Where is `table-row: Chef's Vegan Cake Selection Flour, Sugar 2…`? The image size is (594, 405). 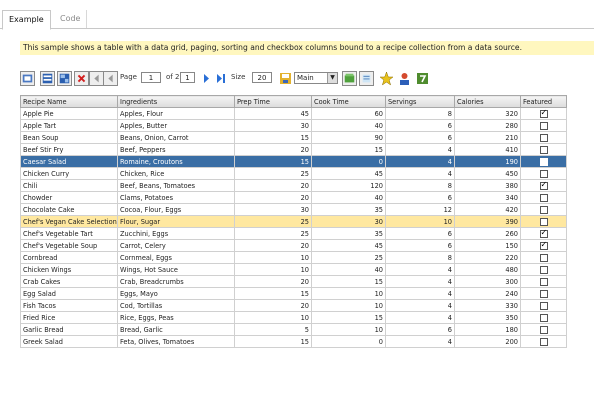 table-row: Chef's Vegan Cake Selection Flour, Sugar 2… is located at coordinates (293, 221).